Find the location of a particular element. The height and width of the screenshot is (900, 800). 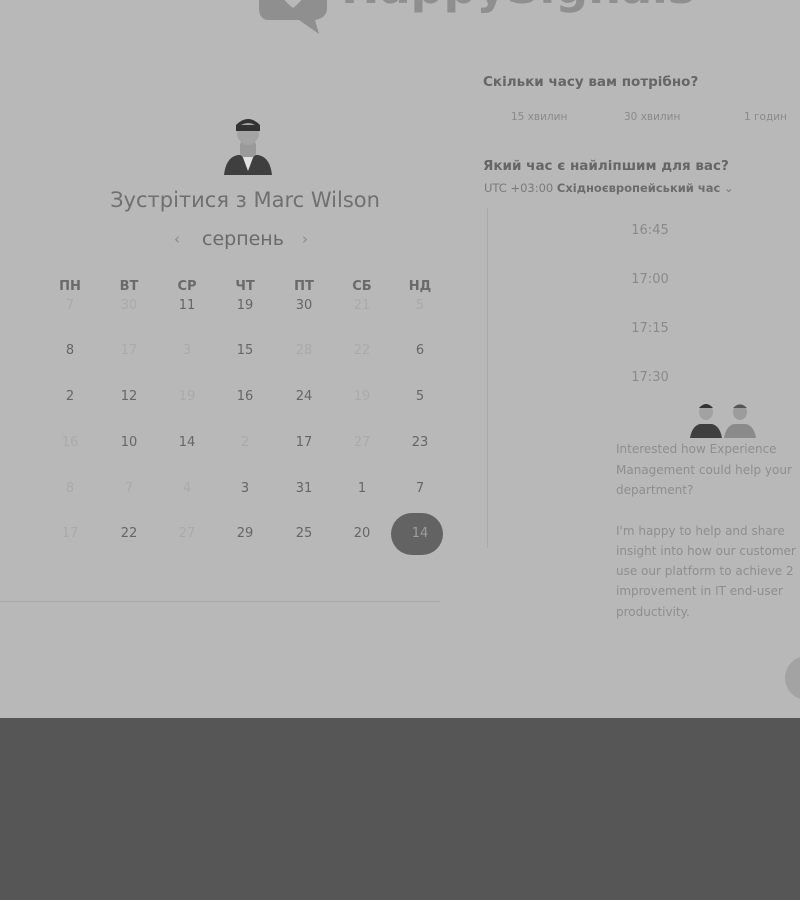

chat-agents-avatars is located at coordinates (723, 419).